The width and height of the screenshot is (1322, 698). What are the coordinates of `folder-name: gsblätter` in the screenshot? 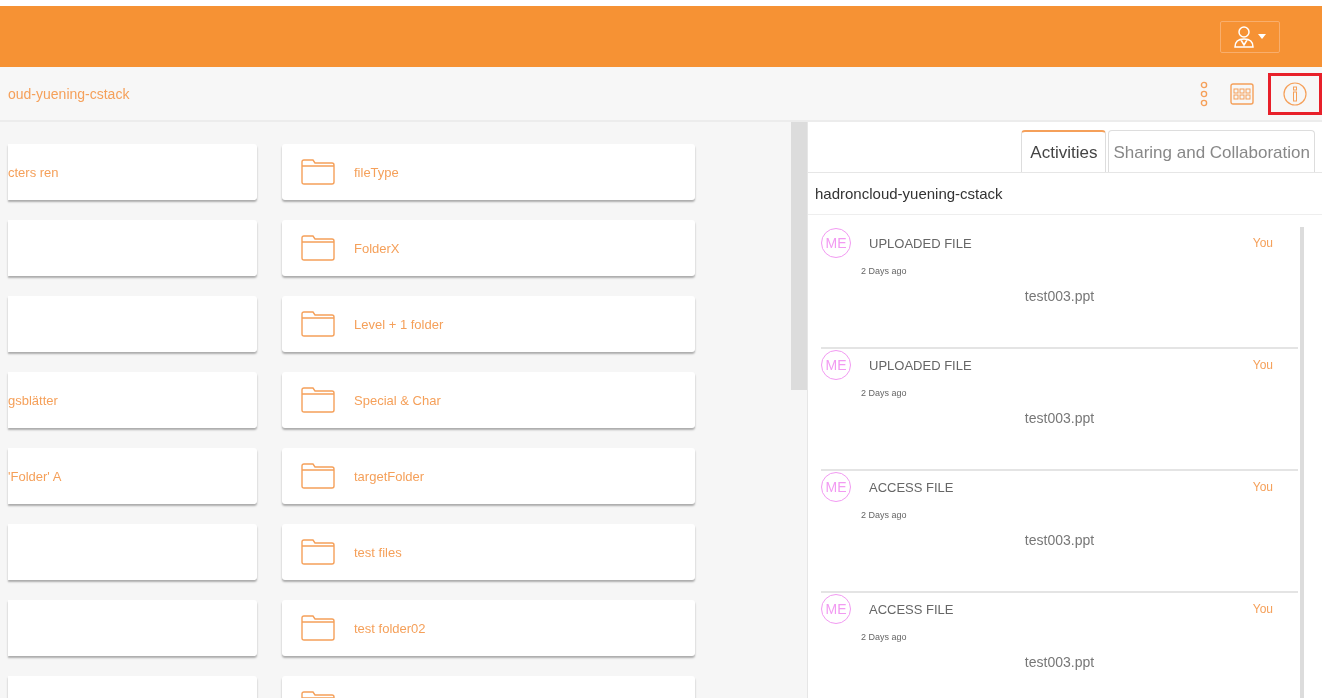 It's located at (33, 400).